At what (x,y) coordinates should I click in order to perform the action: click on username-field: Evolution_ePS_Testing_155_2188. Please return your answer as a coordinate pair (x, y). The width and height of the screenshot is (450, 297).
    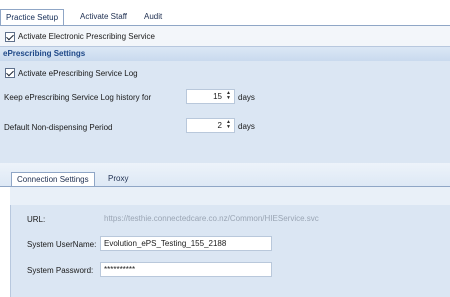
    Looking at the image, I should click on (186, 243).